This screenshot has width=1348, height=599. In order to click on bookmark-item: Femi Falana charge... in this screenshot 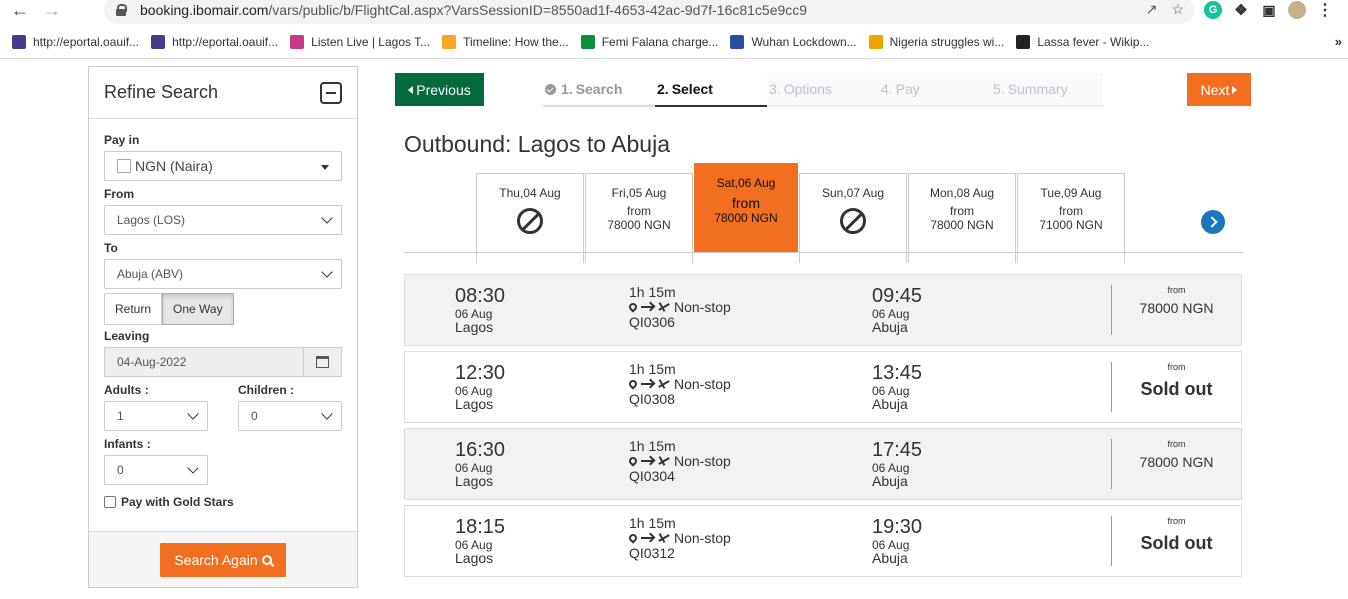, I will do `click(649, 42)`.